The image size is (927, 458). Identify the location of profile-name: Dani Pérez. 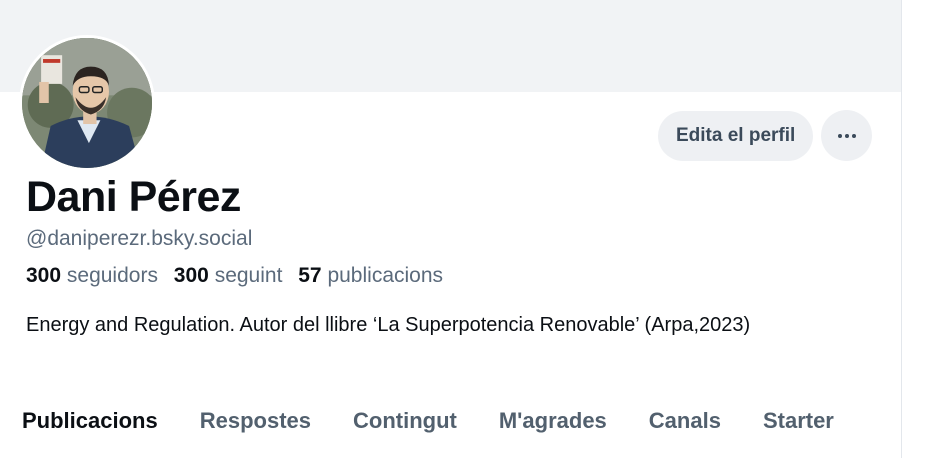
(133, 197).